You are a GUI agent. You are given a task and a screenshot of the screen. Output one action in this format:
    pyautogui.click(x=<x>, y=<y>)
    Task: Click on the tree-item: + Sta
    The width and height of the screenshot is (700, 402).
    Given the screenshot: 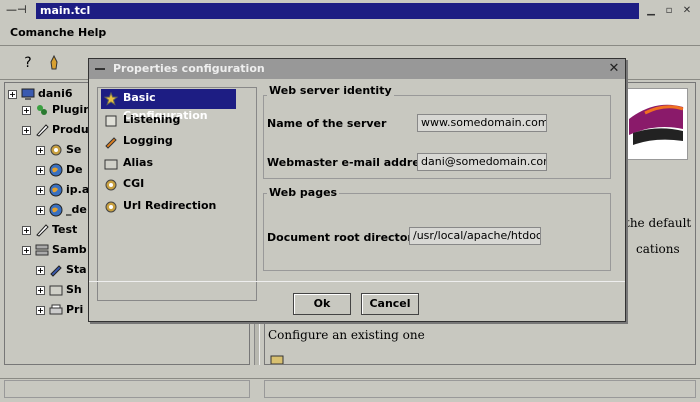 What is the action you would take?
    pyautogui.click(x=61, y=270)
    